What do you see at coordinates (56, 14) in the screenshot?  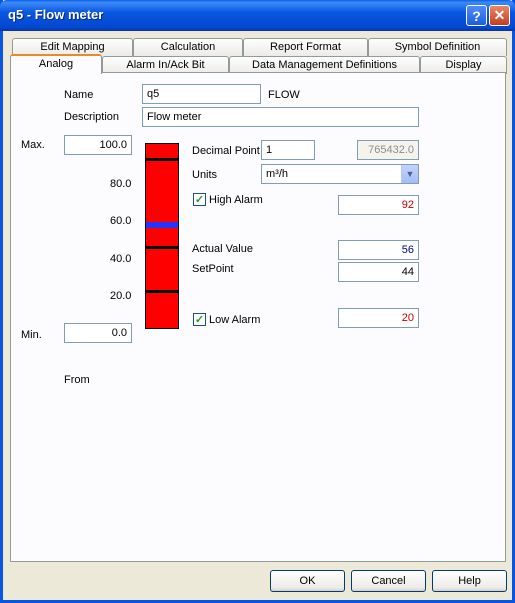 I see `window-title: q5 - Flow meter` at bounding box center [56, 14].